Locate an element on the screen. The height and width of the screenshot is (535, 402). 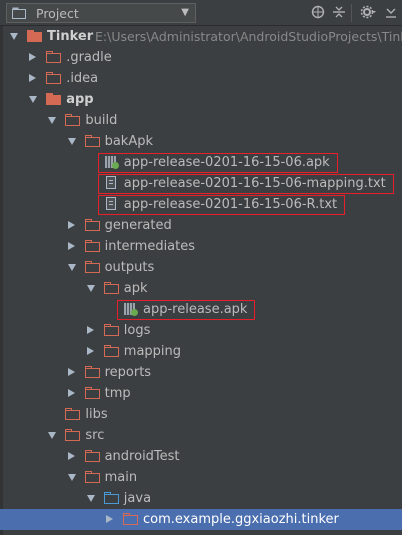
tree-row-java: java is located at coordinates (201, 498).